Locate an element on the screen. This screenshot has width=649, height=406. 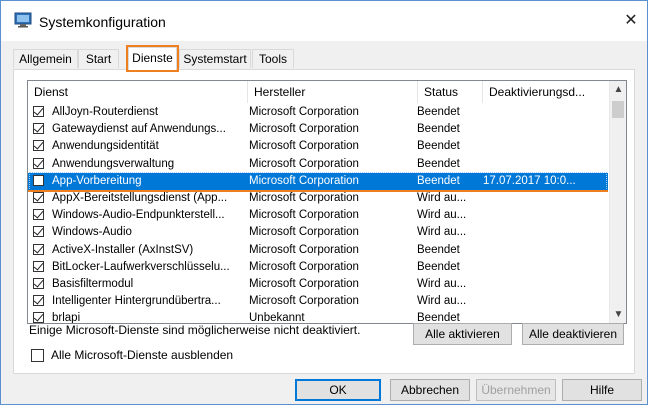
column-header-hersteller: Hersteller is located at coordinates (333, 92).